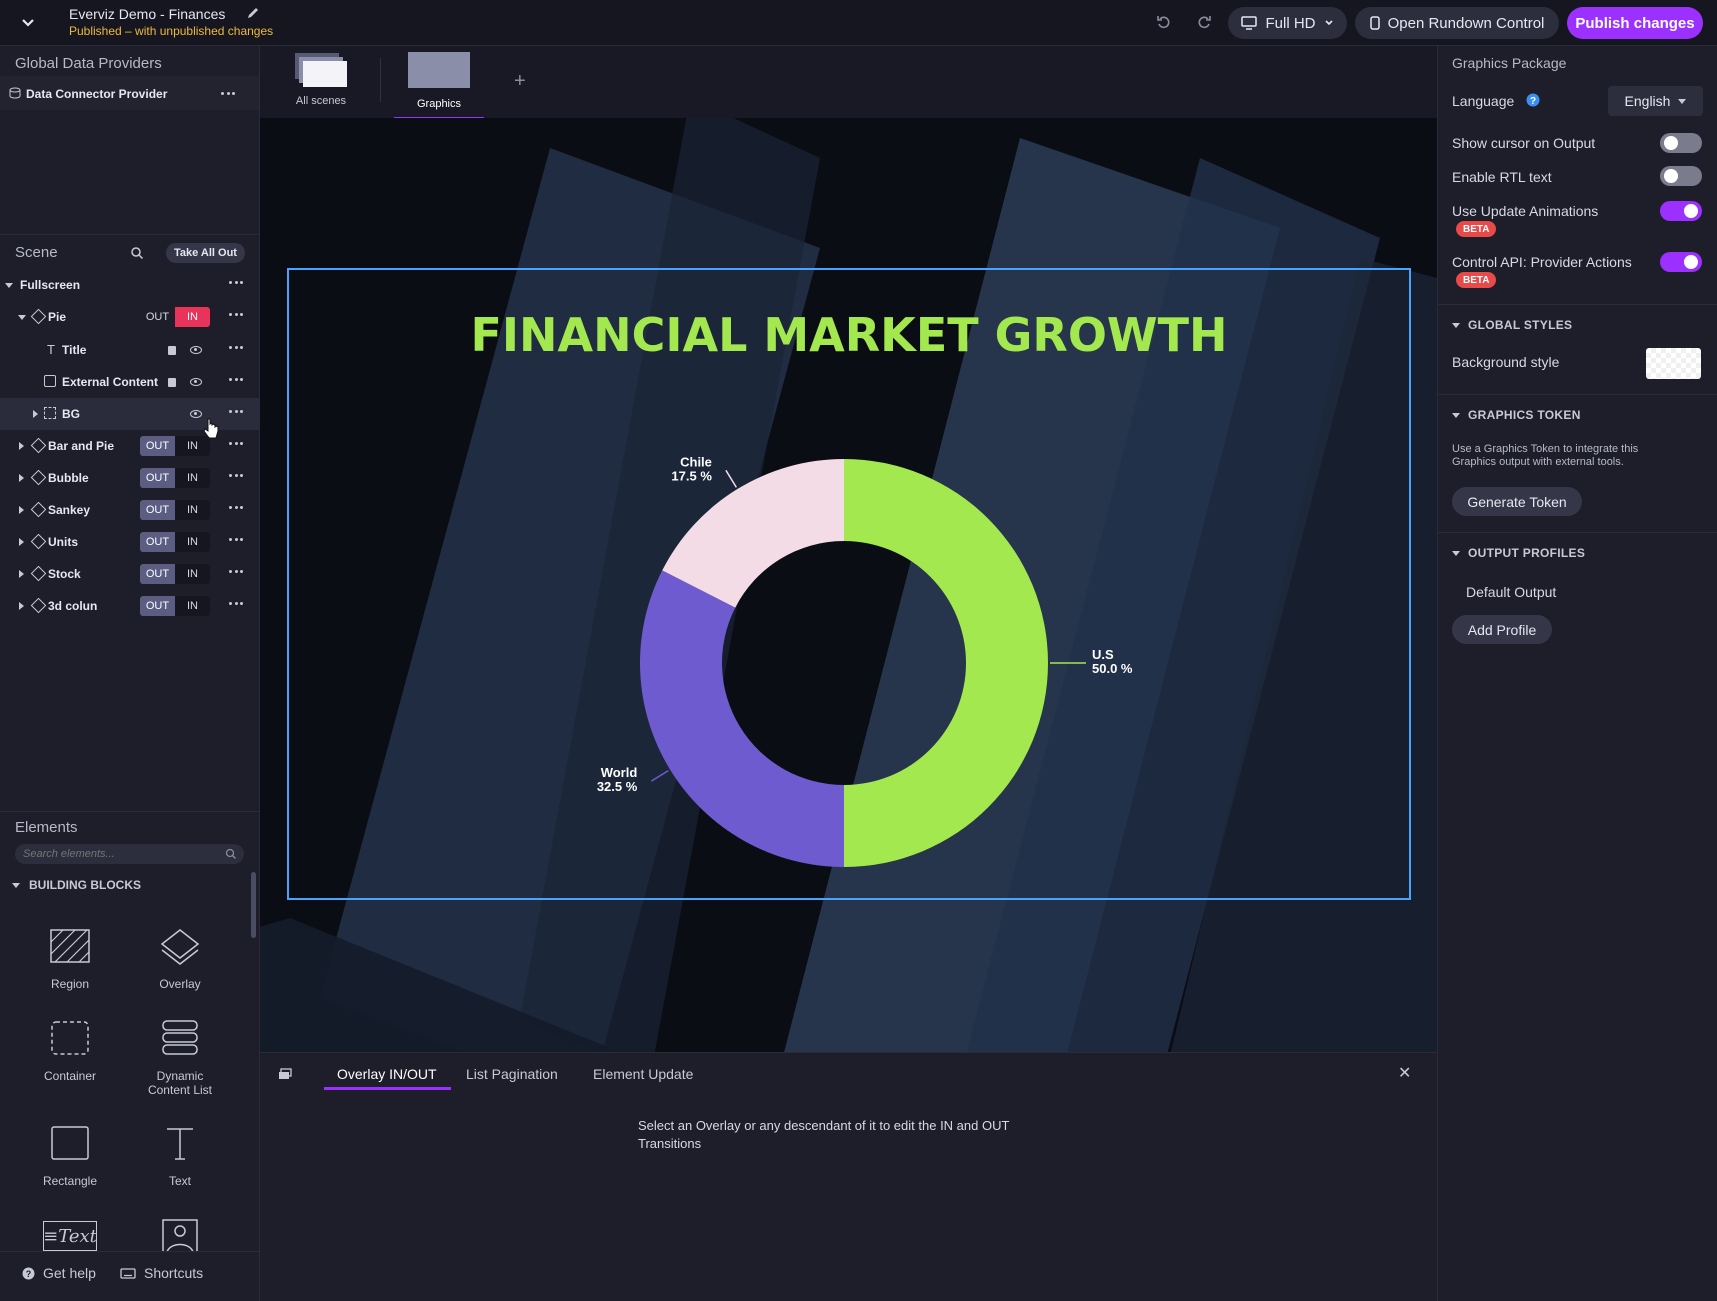 The image size is (1717, 1301). What do you see at coordinates (129, 542) in the screenshot?
I see `tree-row-scene: Units OUT IN` at bounding box center [129, 542].